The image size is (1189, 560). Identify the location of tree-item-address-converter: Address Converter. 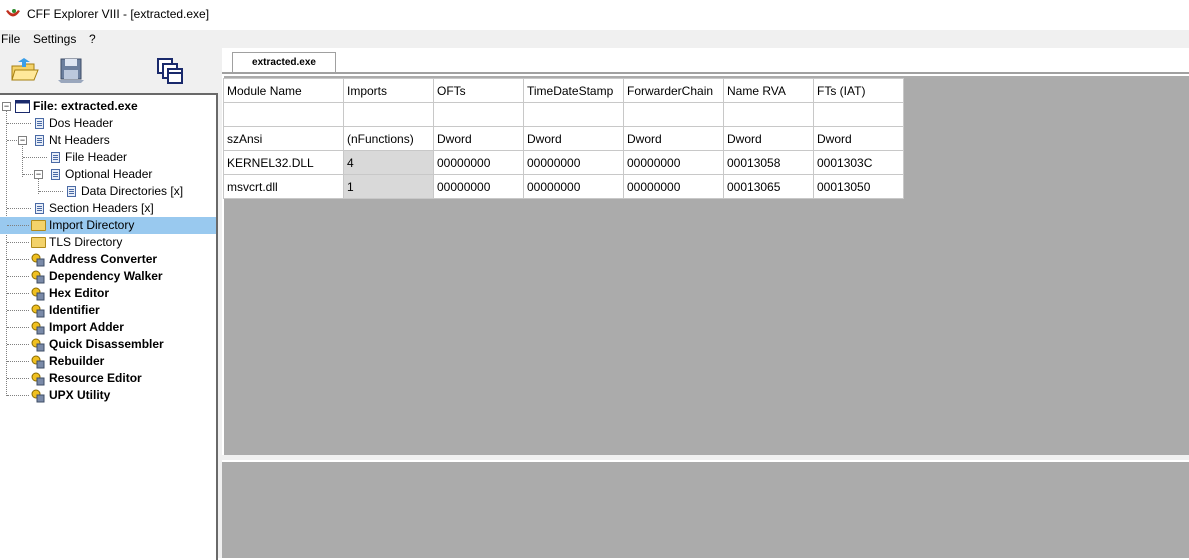
(108, 259).